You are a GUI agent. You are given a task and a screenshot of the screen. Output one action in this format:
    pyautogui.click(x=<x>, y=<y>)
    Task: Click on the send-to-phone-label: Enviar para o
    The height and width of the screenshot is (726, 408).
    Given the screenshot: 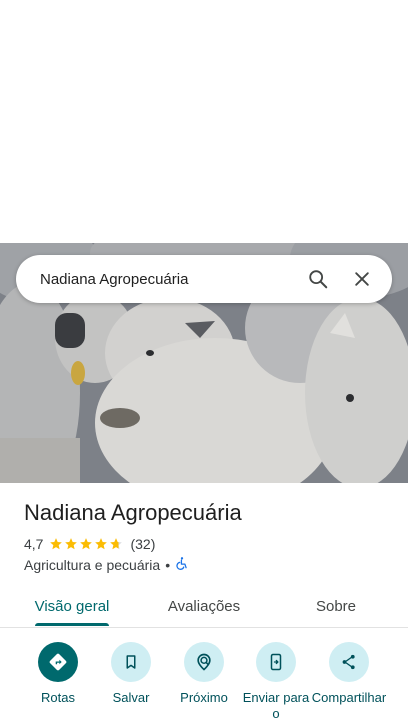 What is the action you would take?
    pyautogui.click(x=276, y=705)
    